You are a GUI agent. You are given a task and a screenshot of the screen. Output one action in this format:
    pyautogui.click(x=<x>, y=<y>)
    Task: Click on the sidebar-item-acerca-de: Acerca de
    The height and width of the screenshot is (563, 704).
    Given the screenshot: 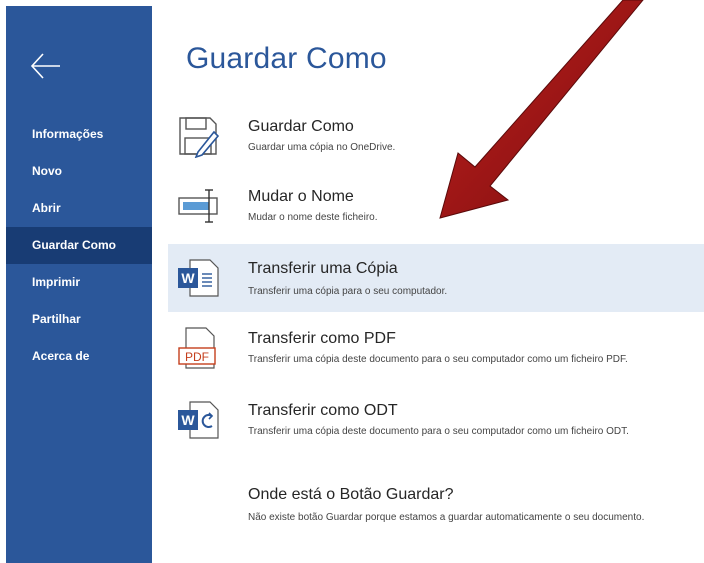 What is the action you would take?
    pyautogui.click(x=79, y=356)
    